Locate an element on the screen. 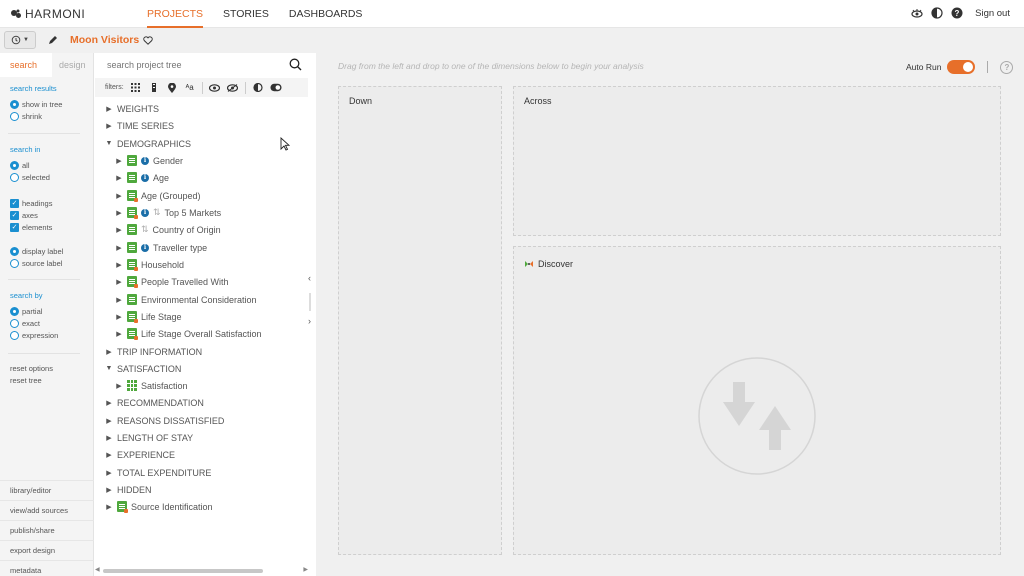 This screenshot has height=576, width=1024. text-filter-icon: ᴬa is located at coordinates (190, 88).